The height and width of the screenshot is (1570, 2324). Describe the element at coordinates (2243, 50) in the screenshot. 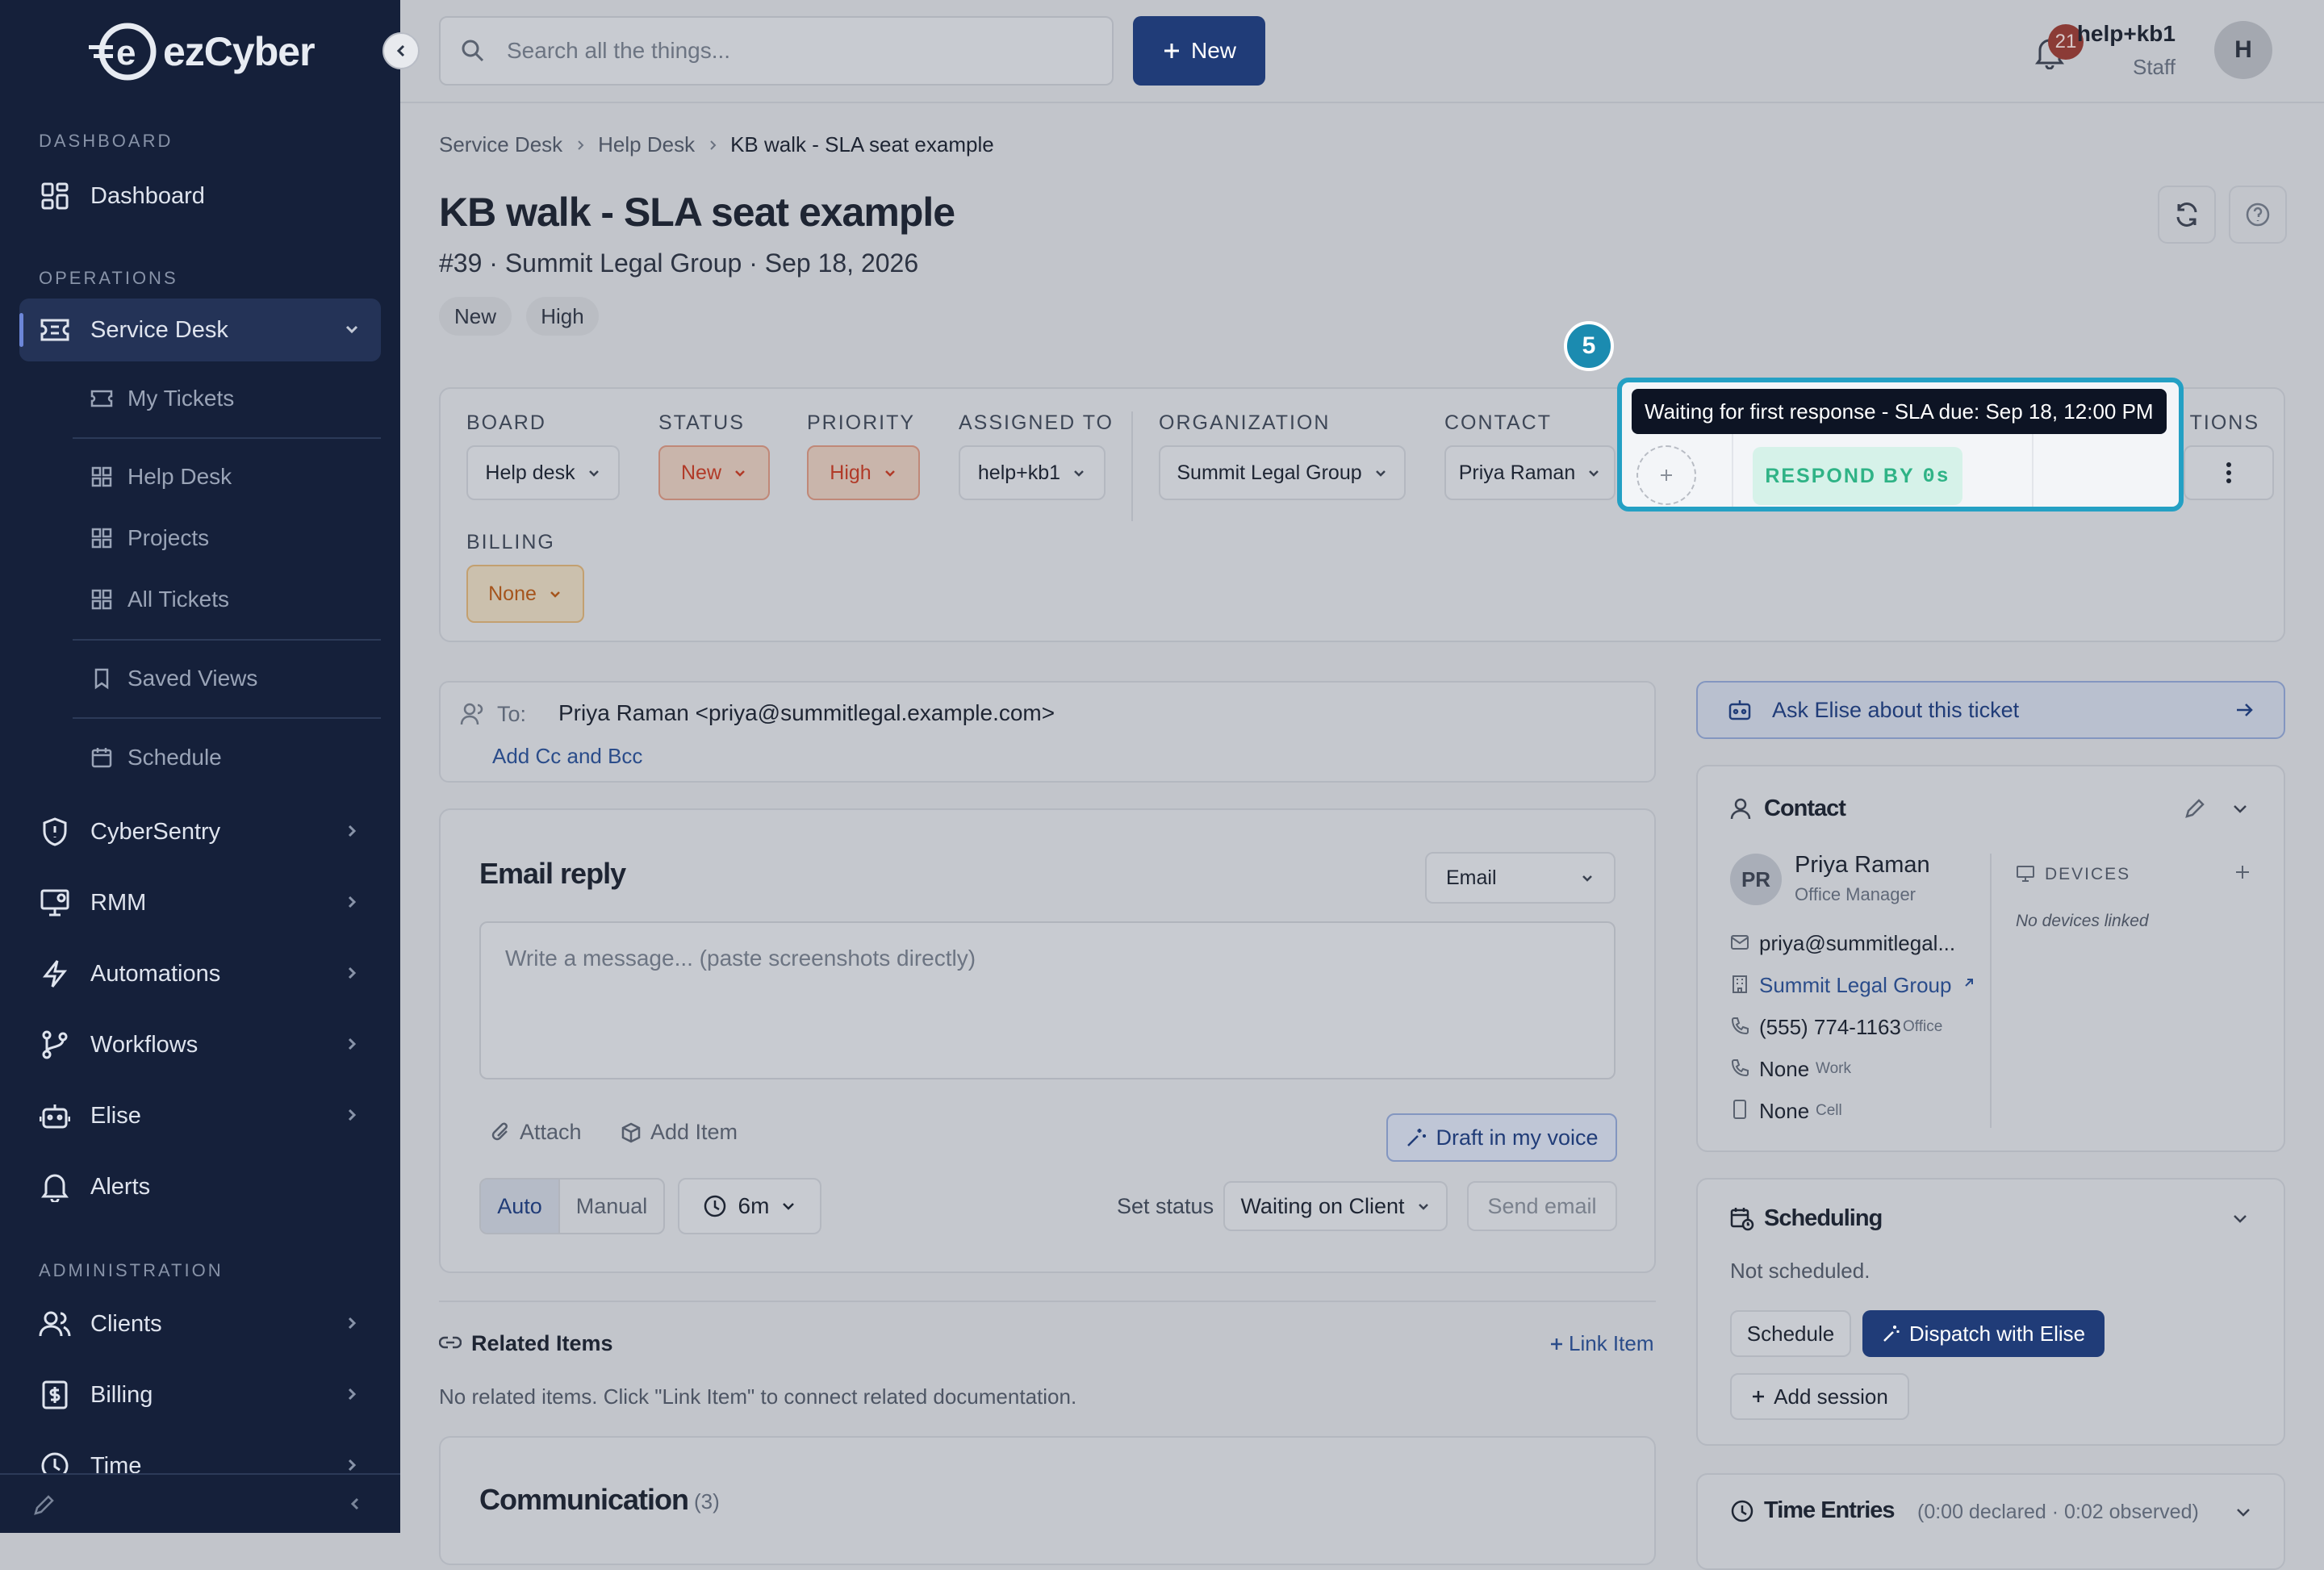

I see `avatar: H` at that location.